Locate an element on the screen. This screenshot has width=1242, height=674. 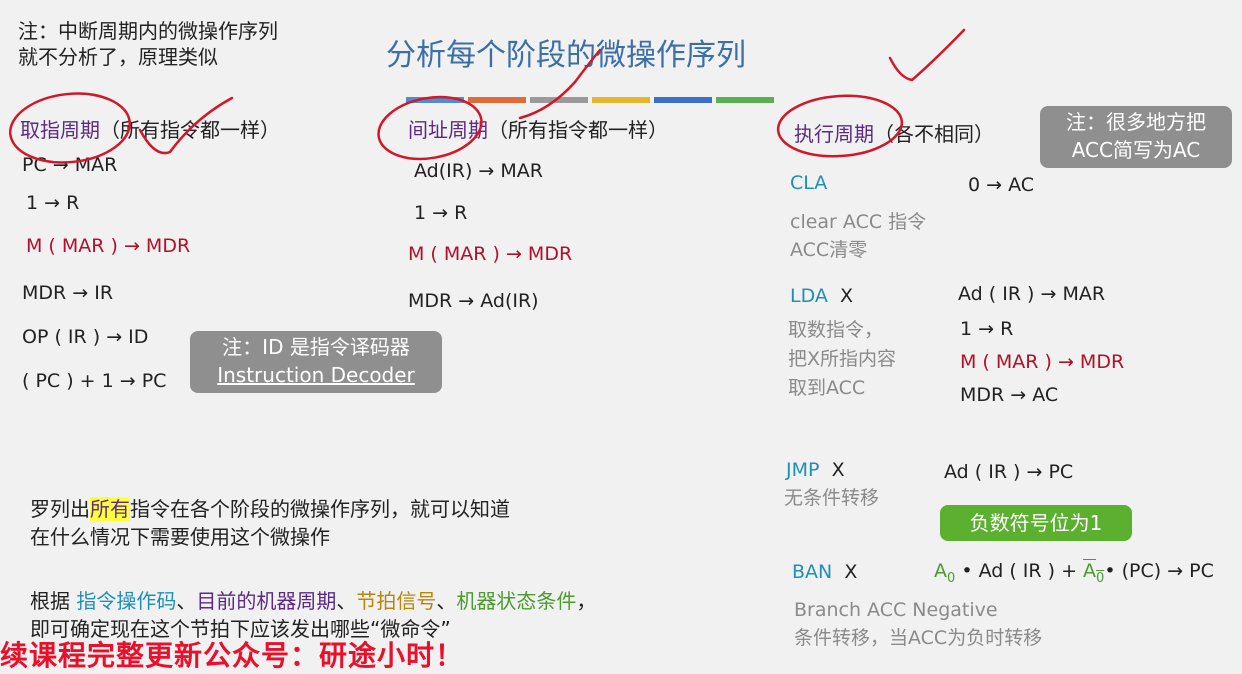
indirect-cycle-header: 间址周期（所有指令都一样） is located at coordinates (538, 128).